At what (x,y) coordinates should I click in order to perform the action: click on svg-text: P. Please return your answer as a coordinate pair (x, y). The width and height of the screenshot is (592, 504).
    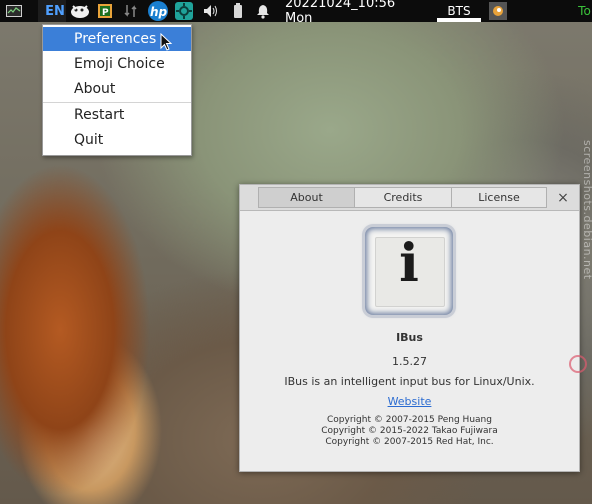
    Looking at the image, I should click on (105, 13).